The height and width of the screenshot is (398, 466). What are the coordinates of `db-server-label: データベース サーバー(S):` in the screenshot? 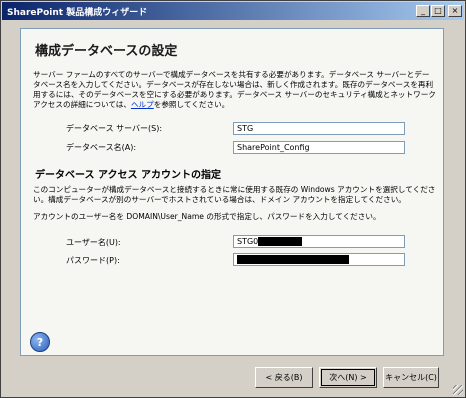 It's located at (114, 128).